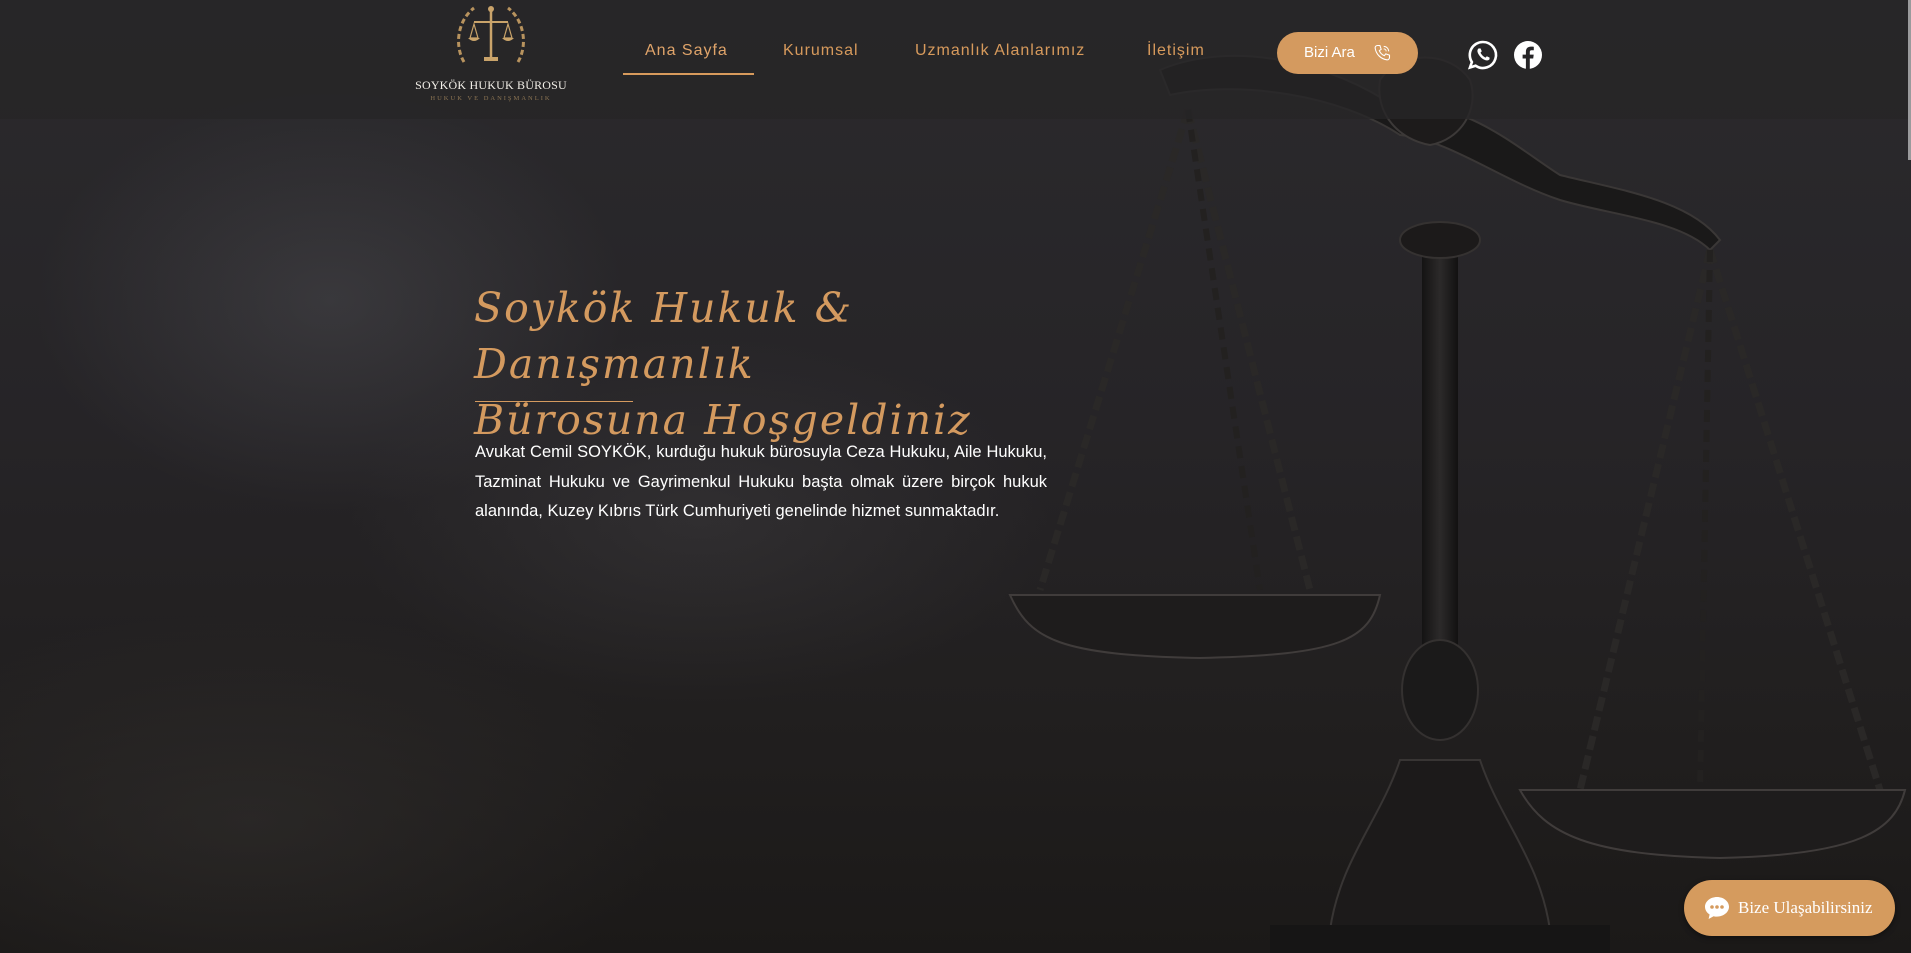 This screenshot has height=953, width=1911. I want to click on logo-subtitle: HUKUK VE DANIŞMANLIK, so click(491, 98).